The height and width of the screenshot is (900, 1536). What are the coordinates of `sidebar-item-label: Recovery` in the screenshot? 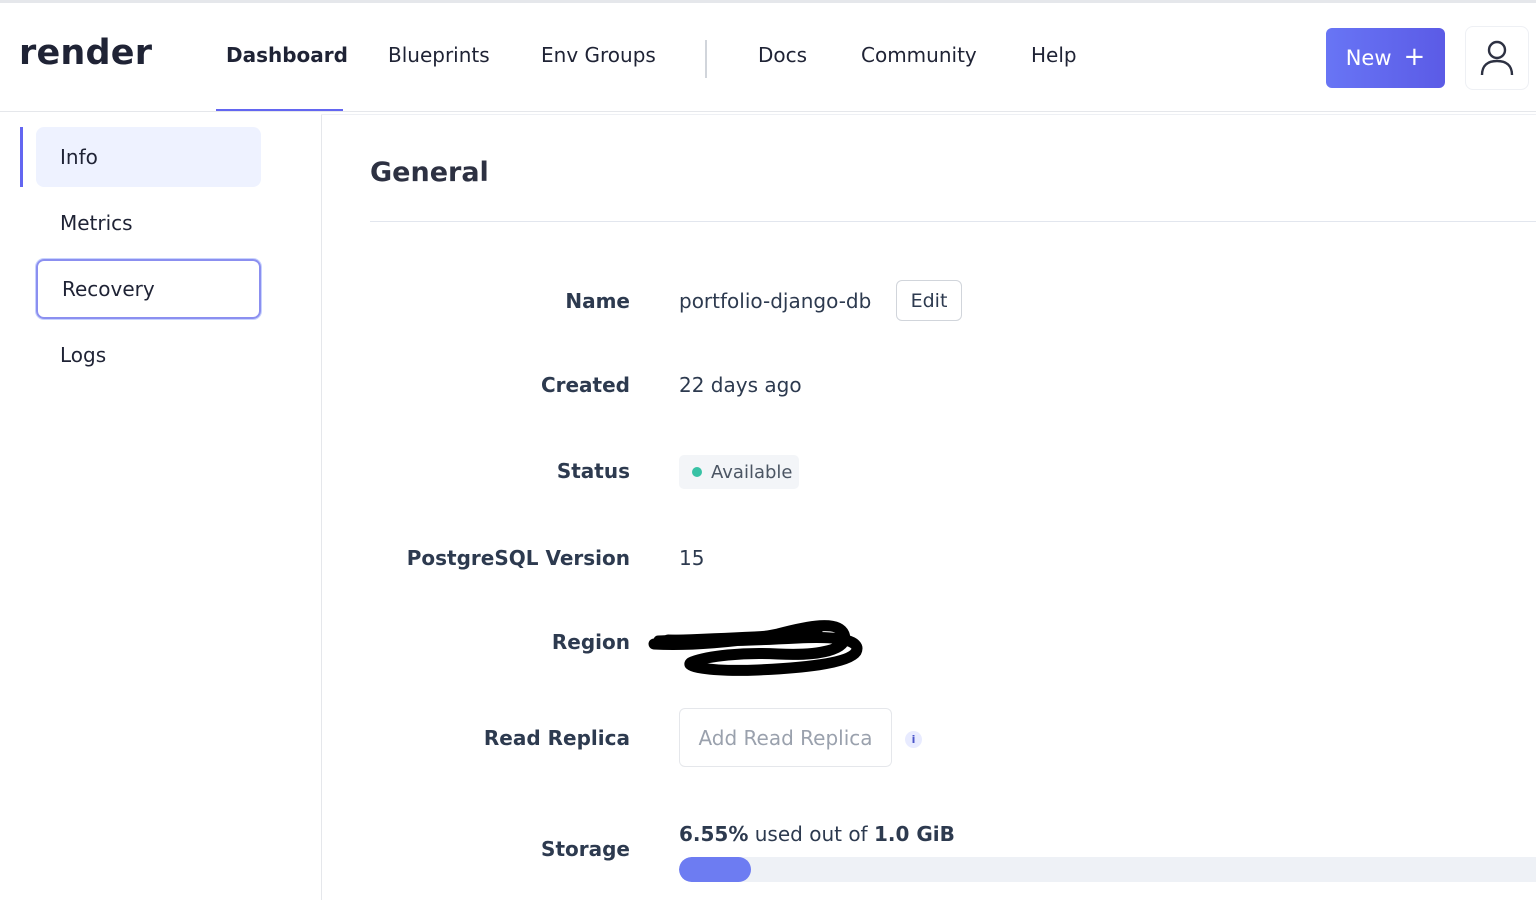 It's located at (108, 289).